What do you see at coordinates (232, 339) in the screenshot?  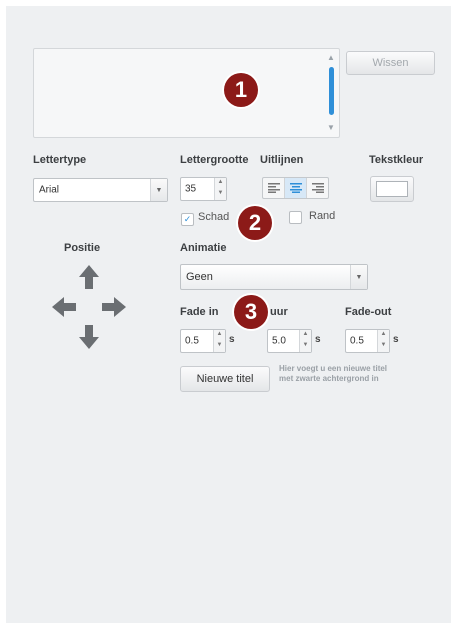 I see `fade-in-unit: s` at bounding box center [232, 339].